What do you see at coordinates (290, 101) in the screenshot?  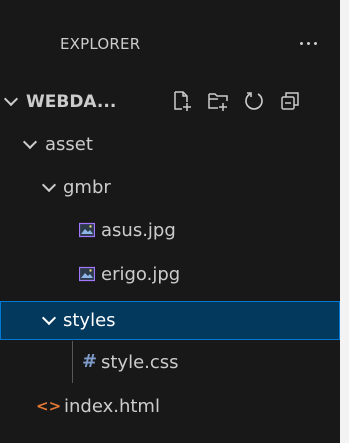 I see `collapse-all-icon` at bounding box center [290, 101].